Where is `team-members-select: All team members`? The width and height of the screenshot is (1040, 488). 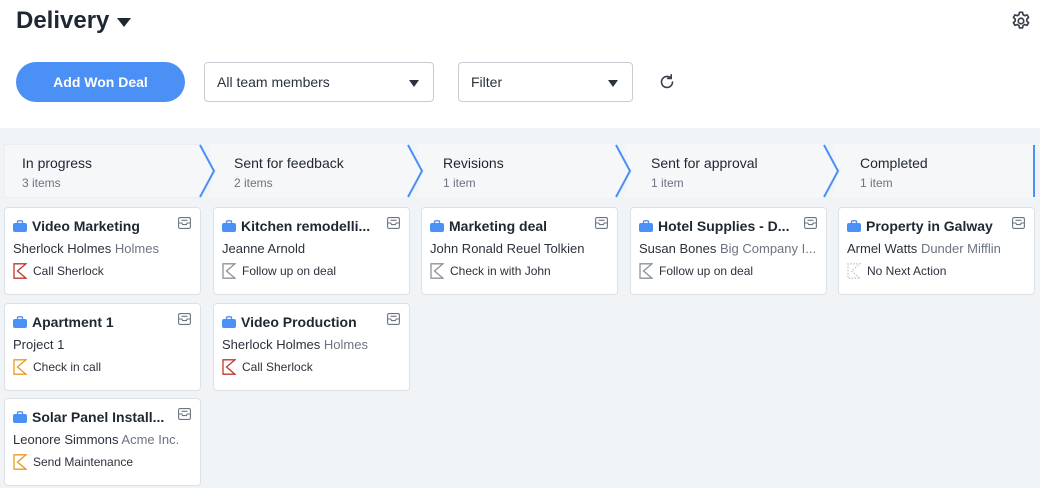
team-members-select: All team members is located at coordinates (319, 82).